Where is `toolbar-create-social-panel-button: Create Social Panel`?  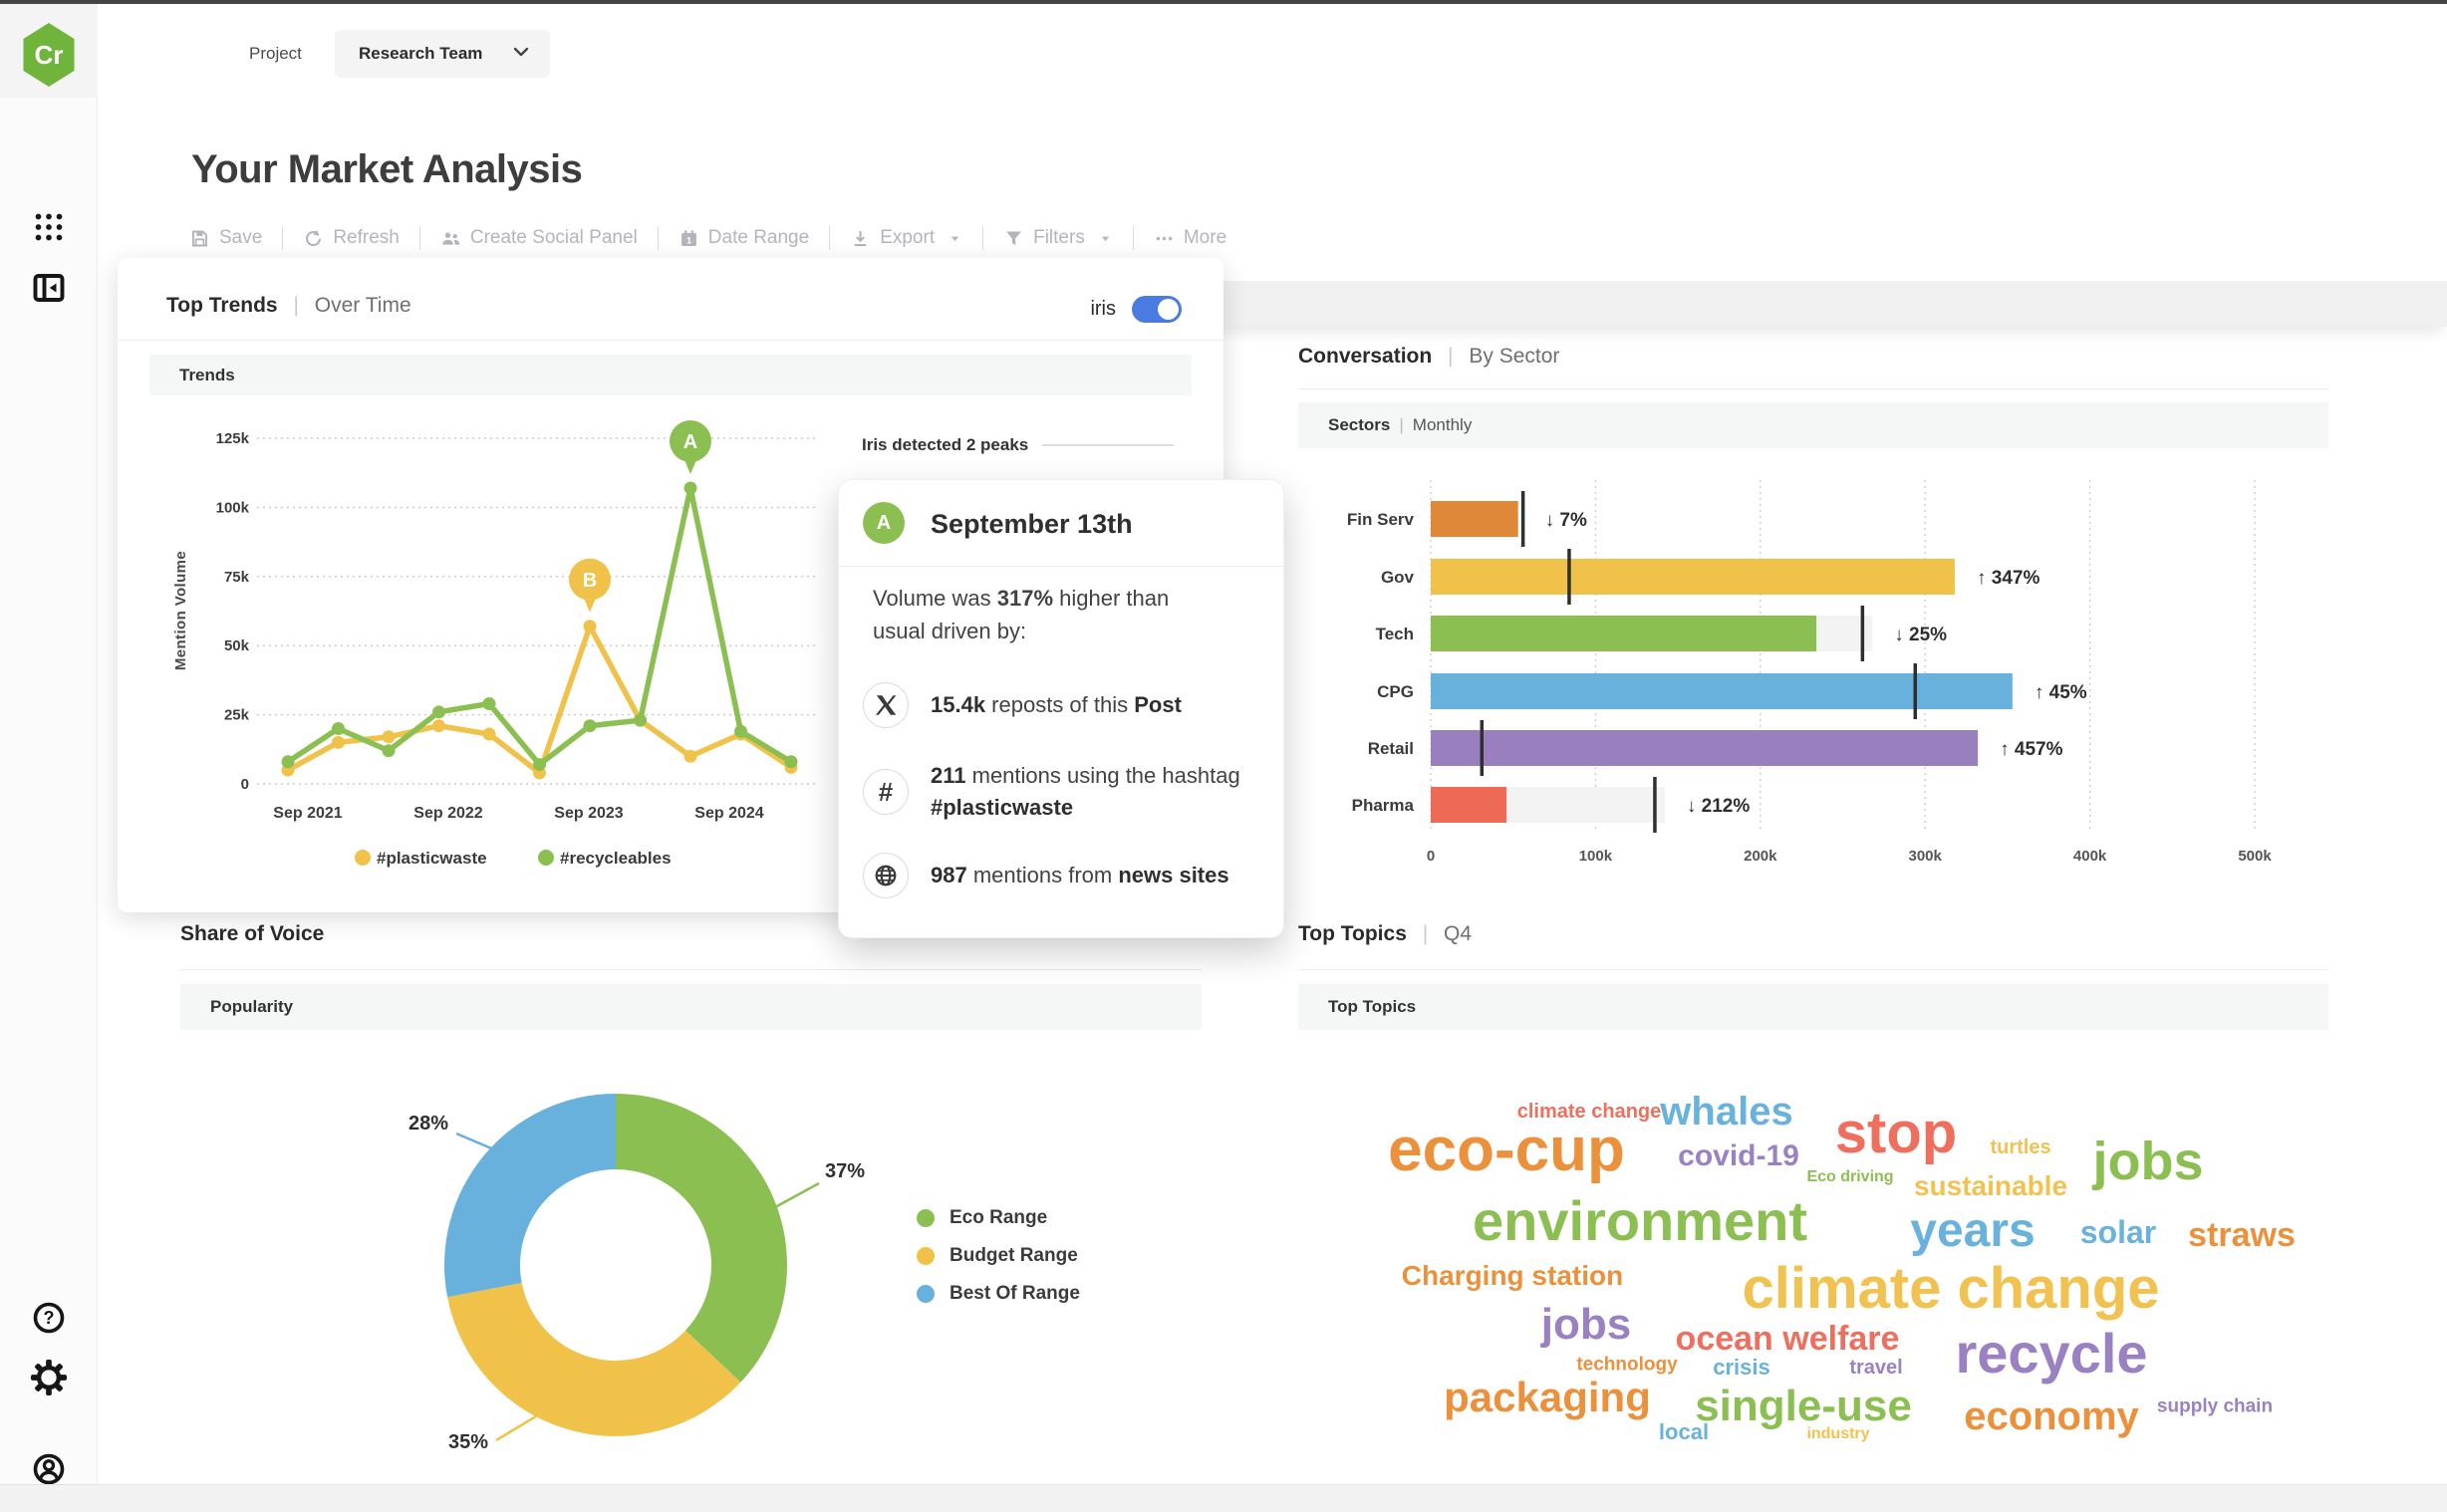 toolbar-create-social-panel-button: Create Social Panel is located at coordinates (539, 238).